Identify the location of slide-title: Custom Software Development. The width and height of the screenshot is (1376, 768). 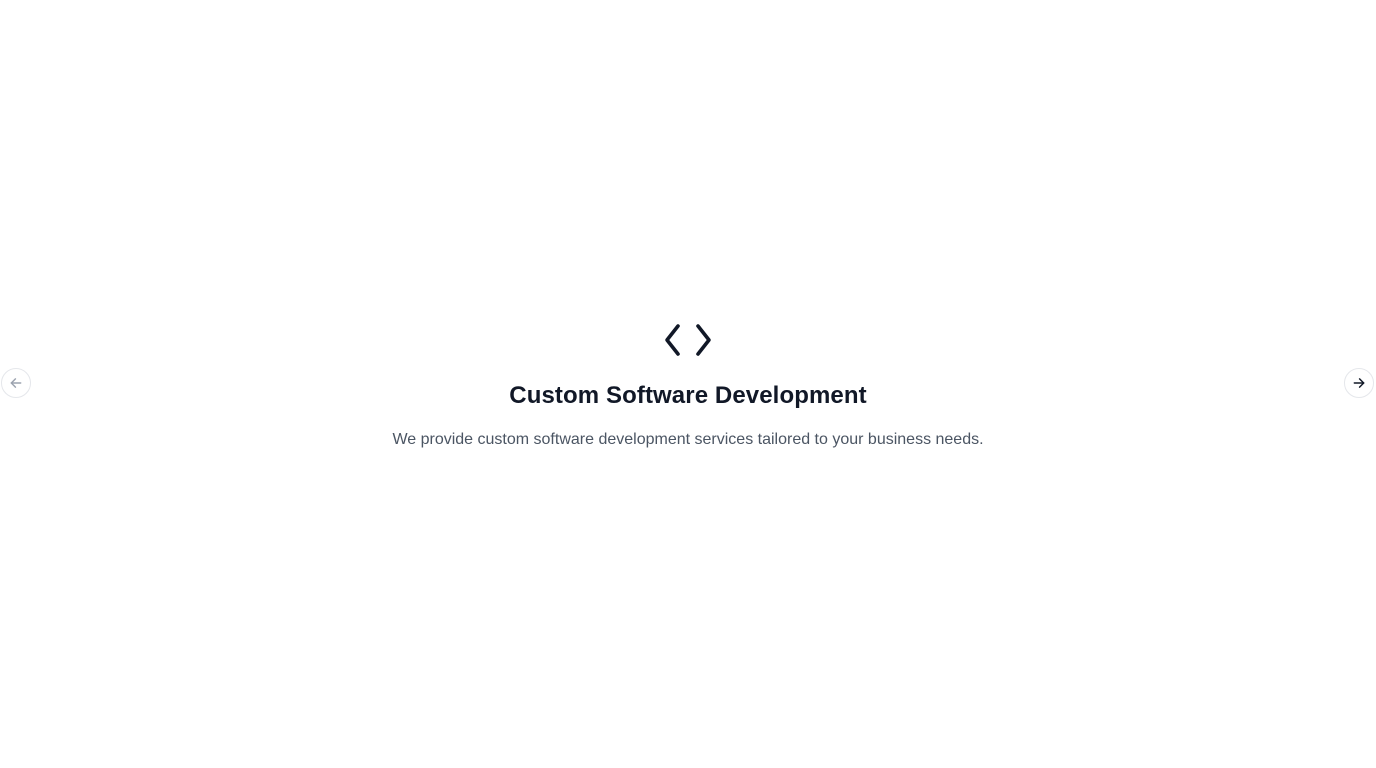
(688, 395).